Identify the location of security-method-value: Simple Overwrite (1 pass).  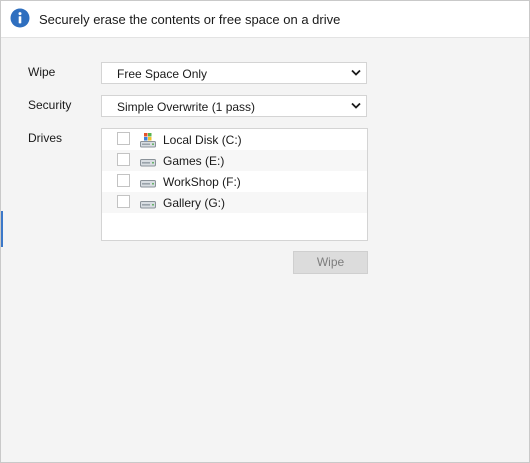
(186, 107).